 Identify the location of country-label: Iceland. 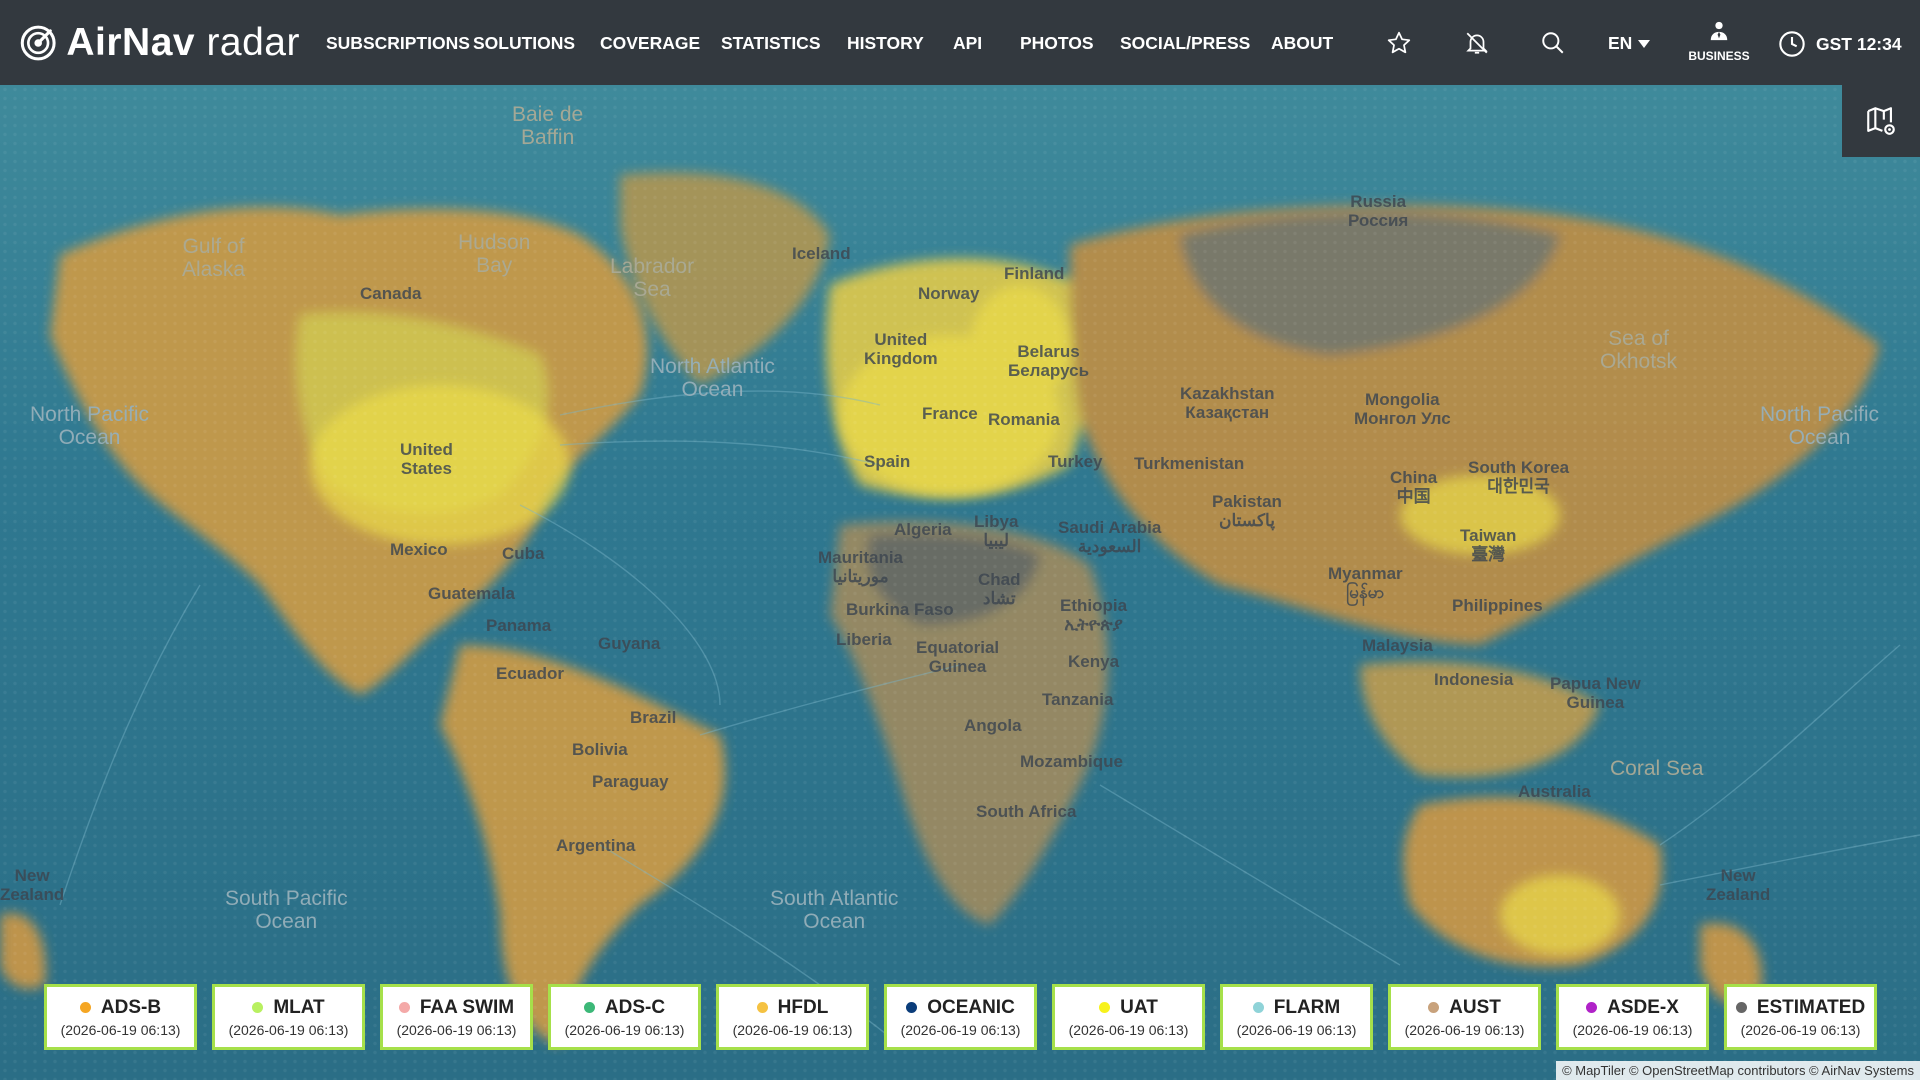
(821, 253).